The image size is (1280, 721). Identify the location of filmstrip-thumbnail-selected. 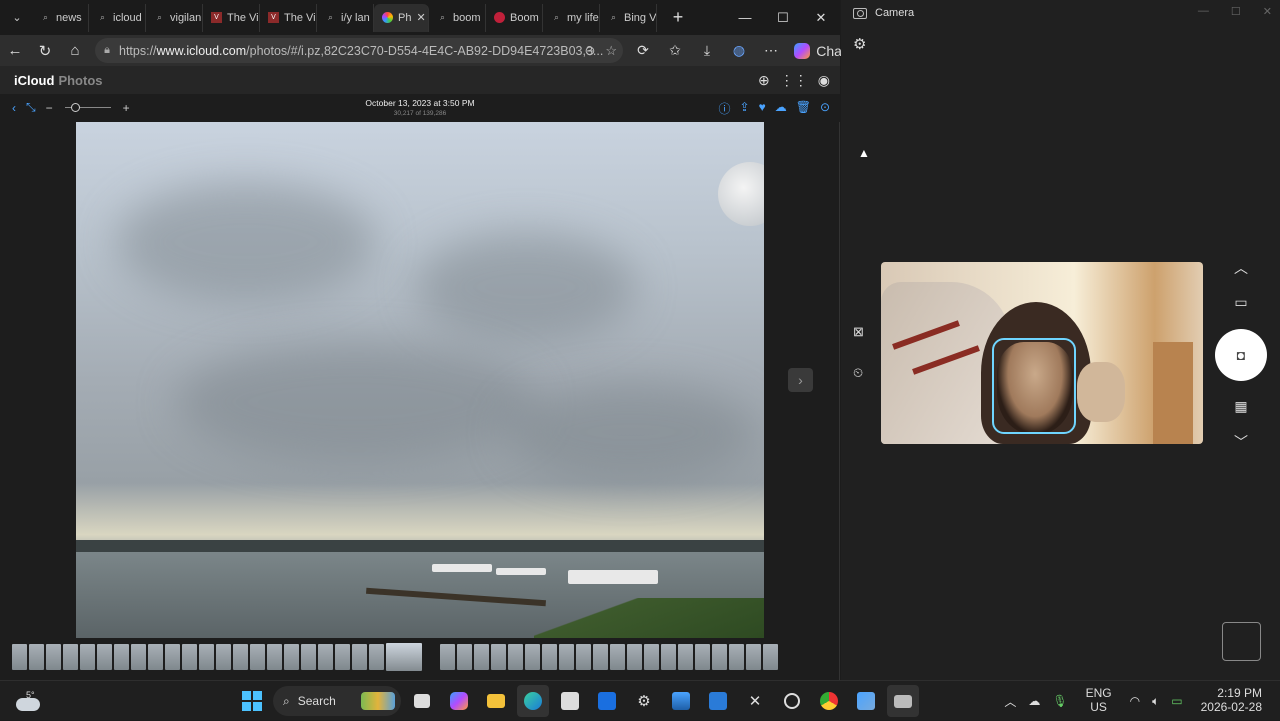
(404, 657).